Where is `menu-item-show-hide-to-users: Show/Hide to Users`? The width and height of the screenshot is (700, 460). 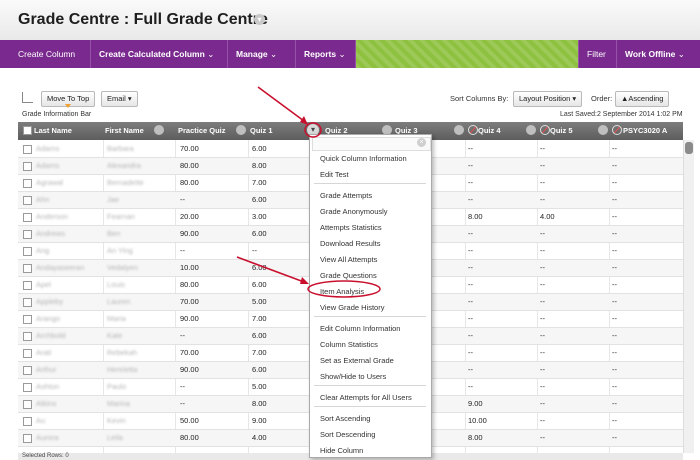
menu-item-show-hide-to-users: Show/Hide to Users is located at coordinates (353, 376).